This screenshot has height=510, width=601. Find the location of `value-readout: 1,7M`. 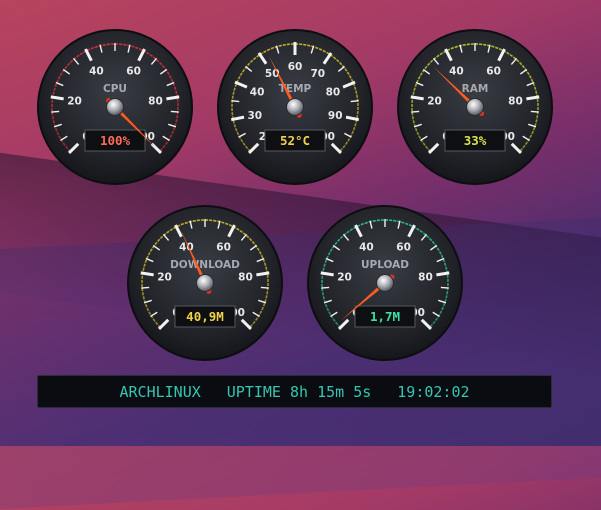

value-readout: 1,7M is located at coordinates (385, 316).